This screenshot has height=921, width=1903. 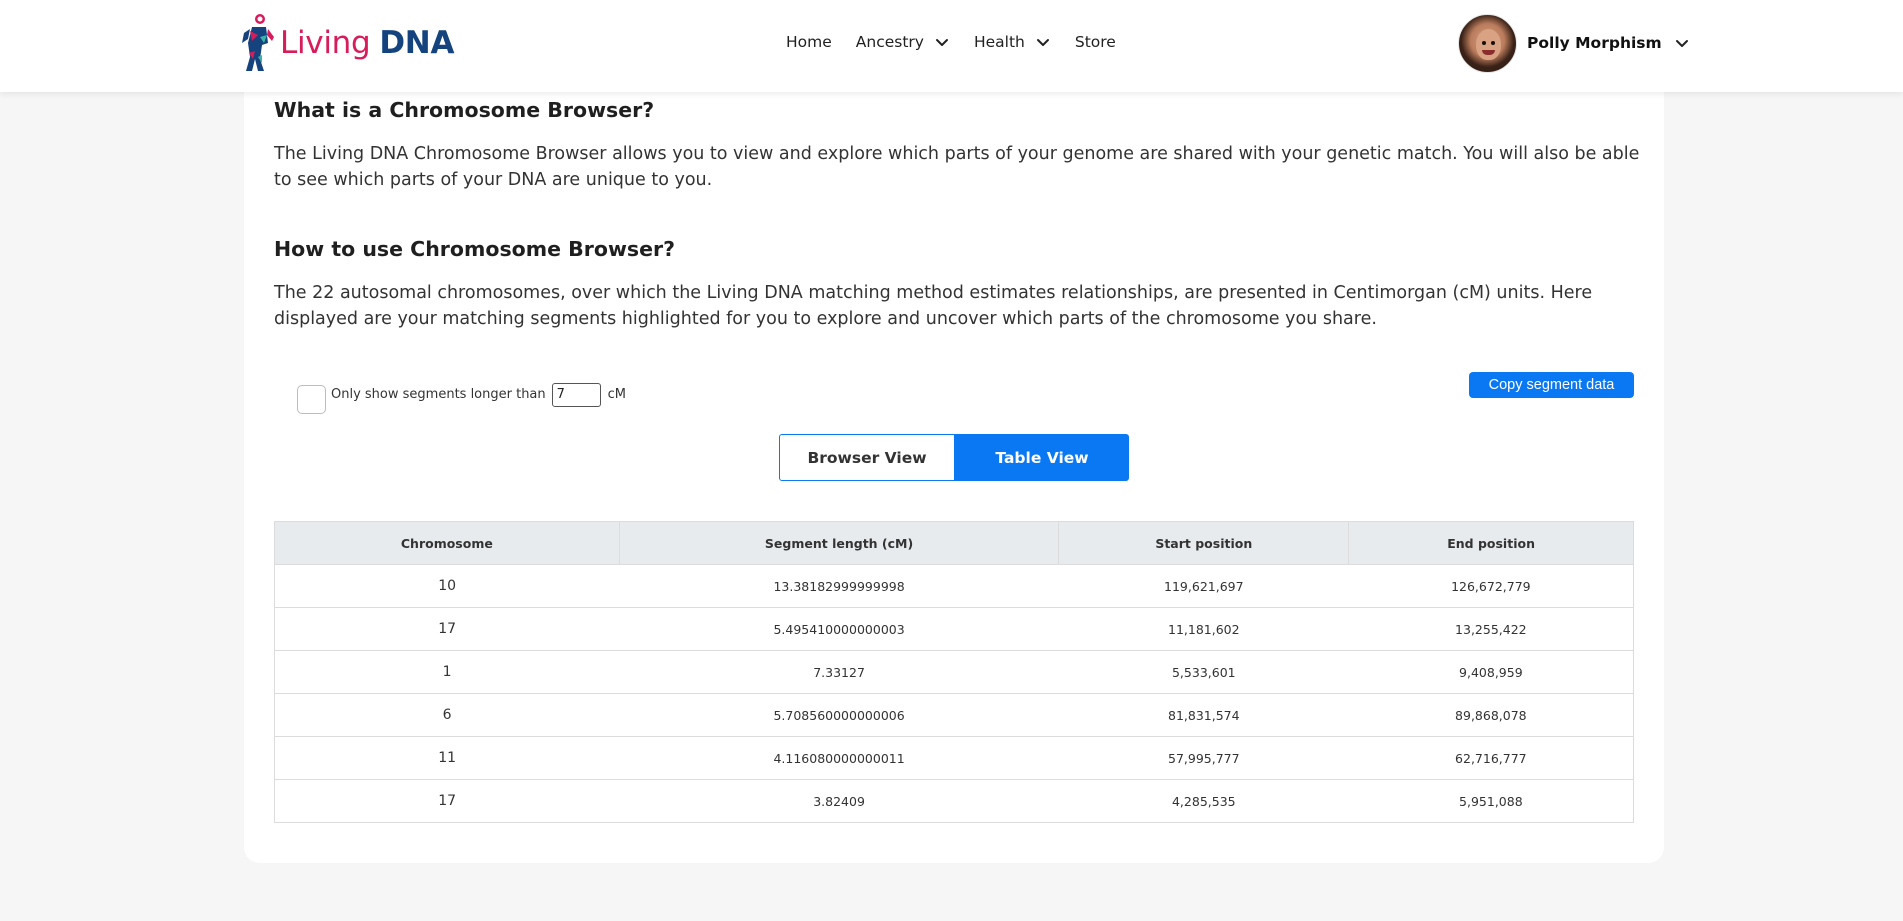 I want to click on nav-ancestry-label: Ancestry, so click(x=889, y=42).